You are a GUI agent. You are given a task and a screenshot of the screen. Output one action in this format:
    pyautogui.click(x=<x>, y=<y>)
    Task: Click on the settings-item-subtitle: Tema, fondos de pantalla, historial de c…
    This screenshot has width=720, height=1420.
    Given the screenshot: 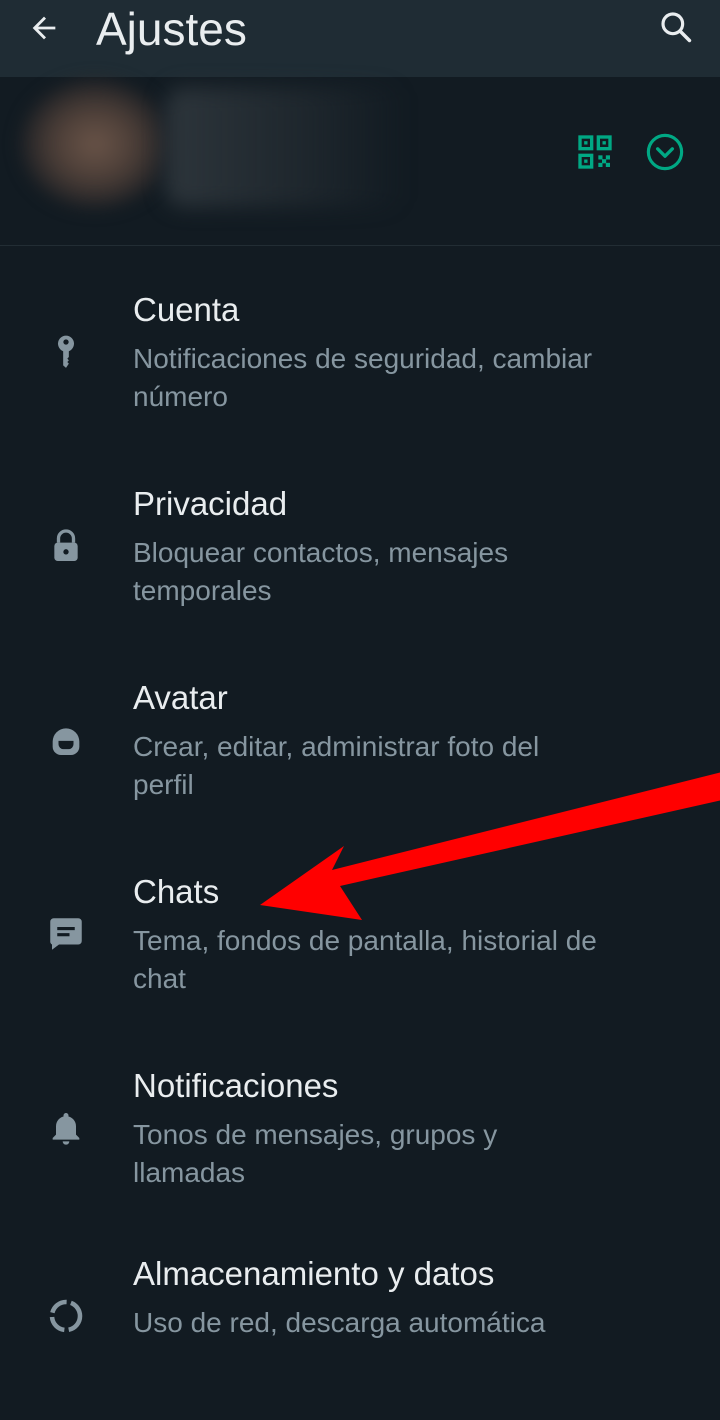 What is the action you would take?
    pyautogui.click(x=365, y=959)
    